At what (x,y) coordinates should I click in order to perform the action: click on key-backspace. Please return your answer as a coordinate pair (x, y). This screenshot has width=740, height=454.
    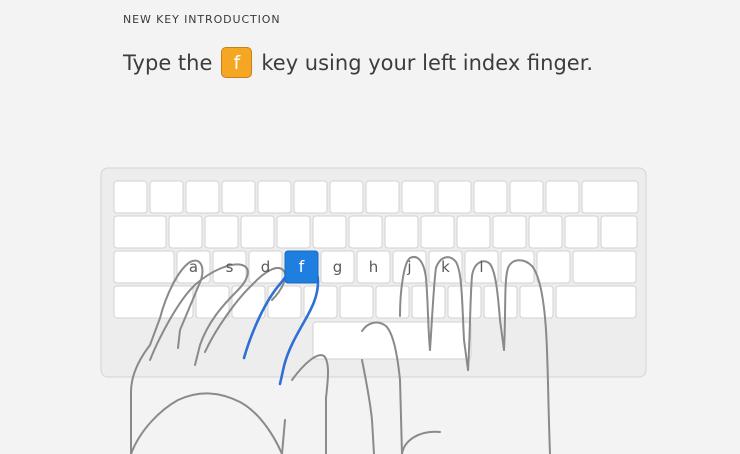
    Looking at the image, I should click on (610, 197).